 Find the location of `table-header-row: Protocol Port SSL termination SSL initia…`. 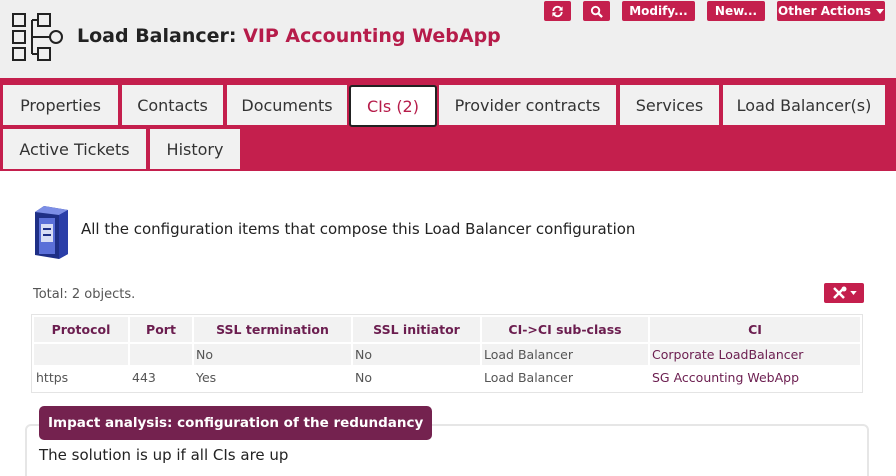

table-header-row: Protocol Port SSL termination SSL initia… is located at coordinates (447, 329).